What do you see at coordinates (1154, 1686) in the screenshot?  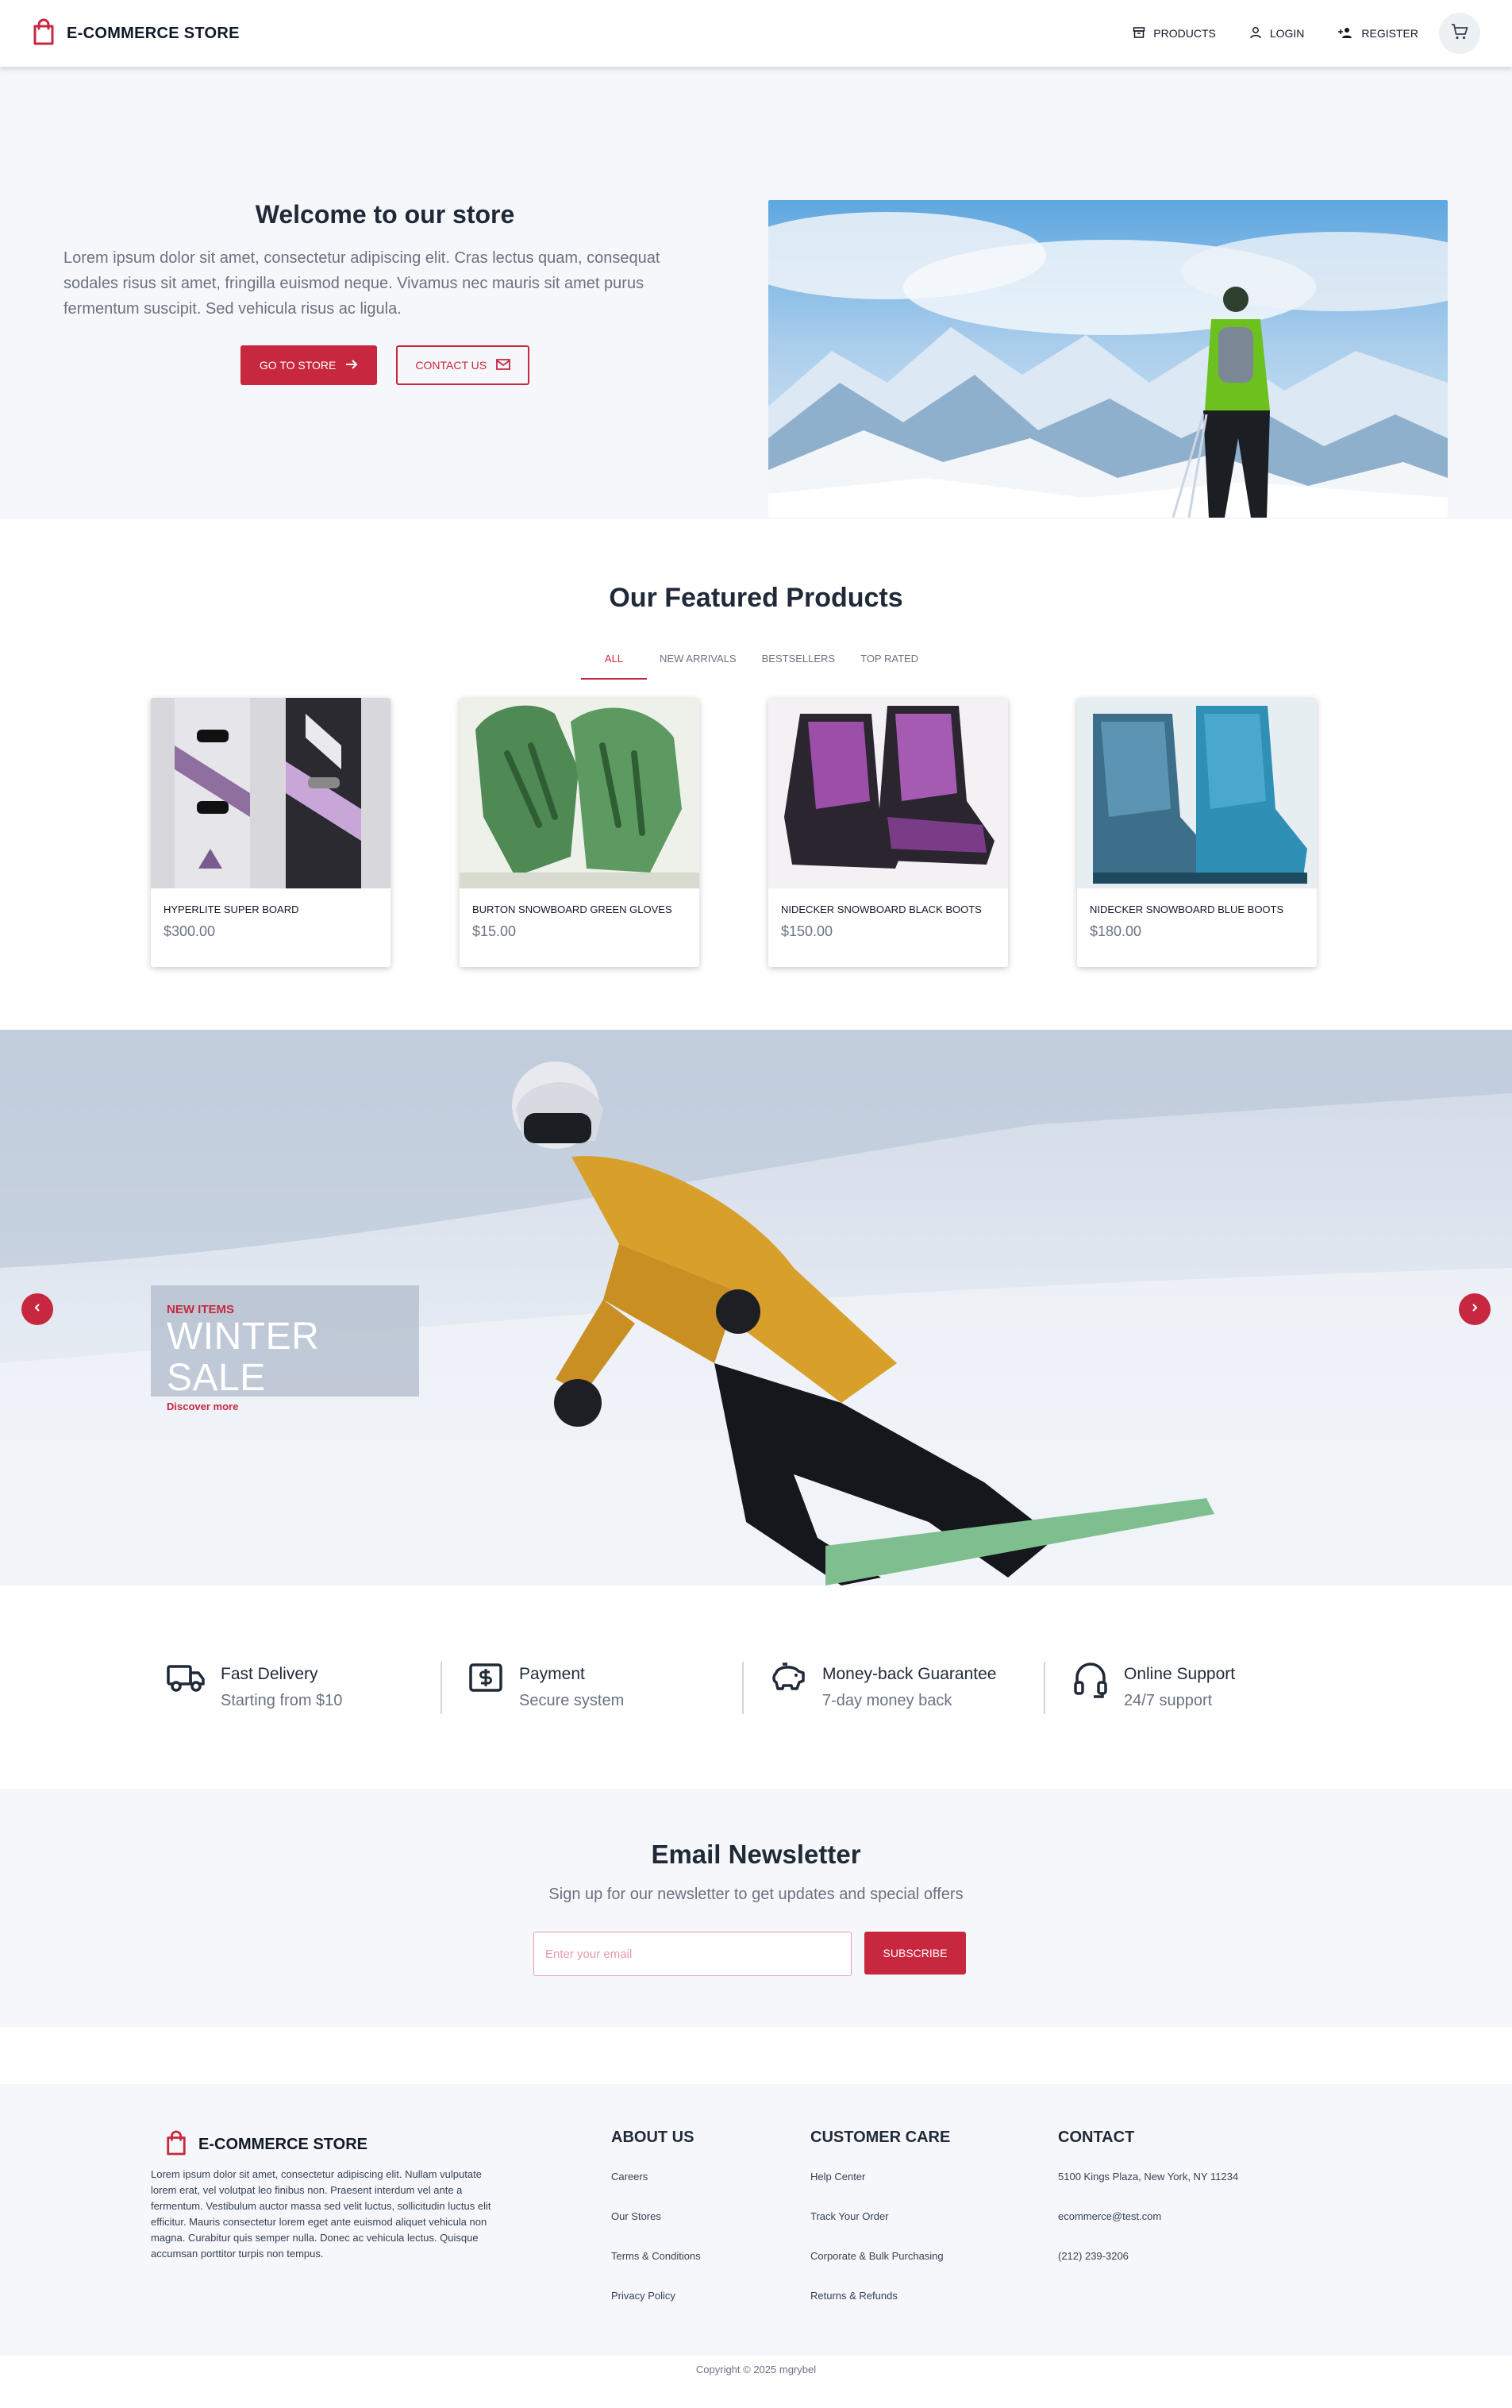 I see `feature-online-support: Online Support 24/7 support` at bounding box center [1154, 1686].